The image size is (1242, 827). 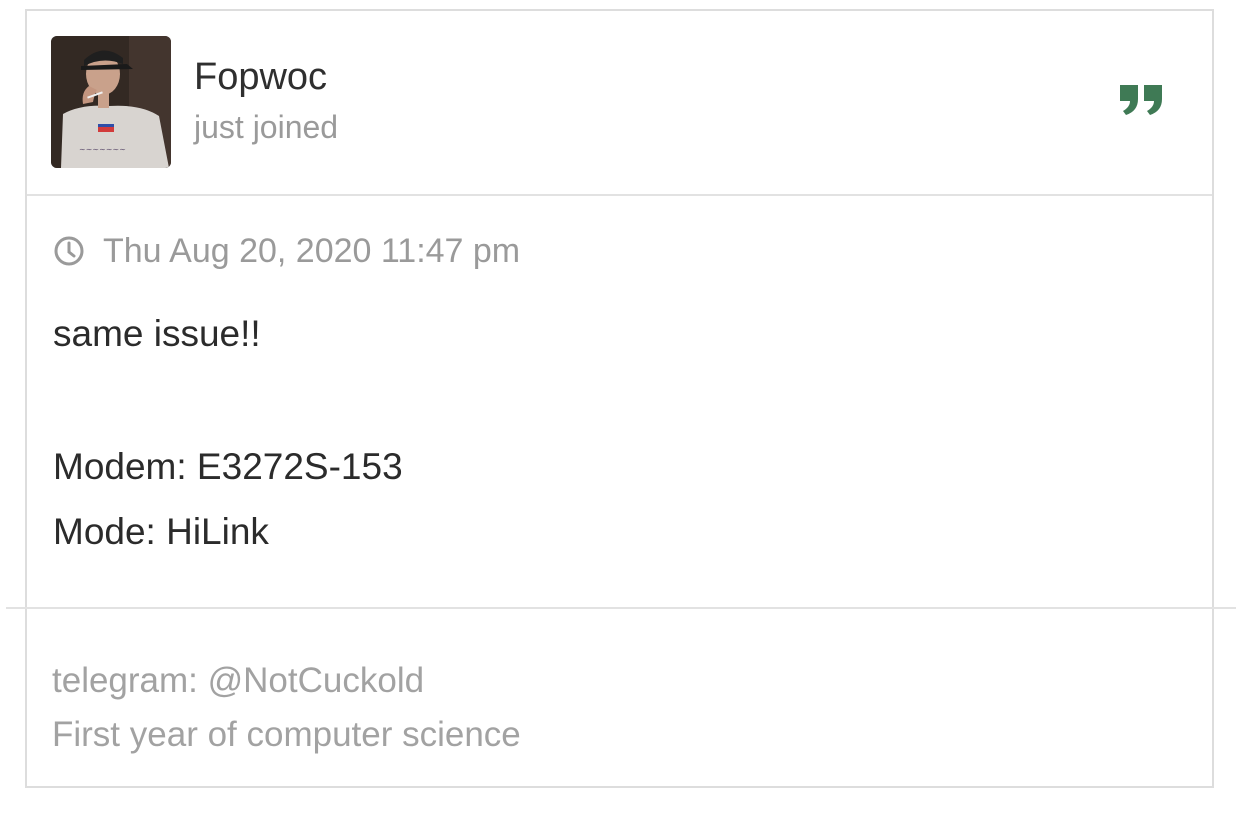 I want to click on quote-button, so click(x=1141, y=100).